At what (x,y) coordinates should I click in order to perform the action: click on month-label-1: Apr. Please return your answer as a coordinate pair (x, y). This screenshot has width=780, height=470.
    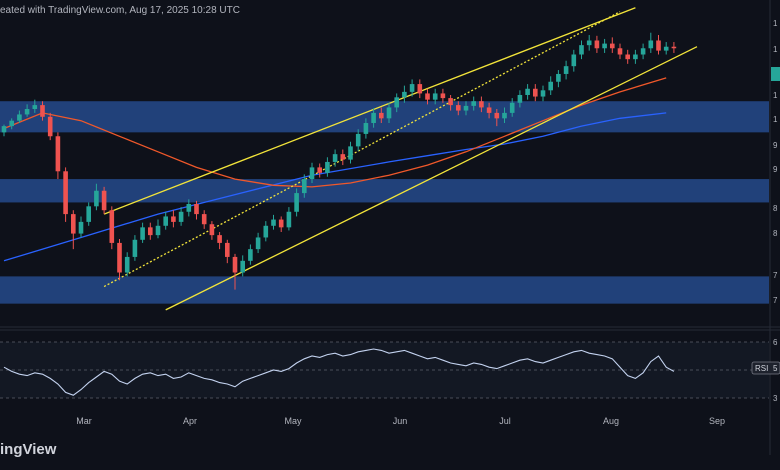
    Looking at the image, I should click on (190, 421).